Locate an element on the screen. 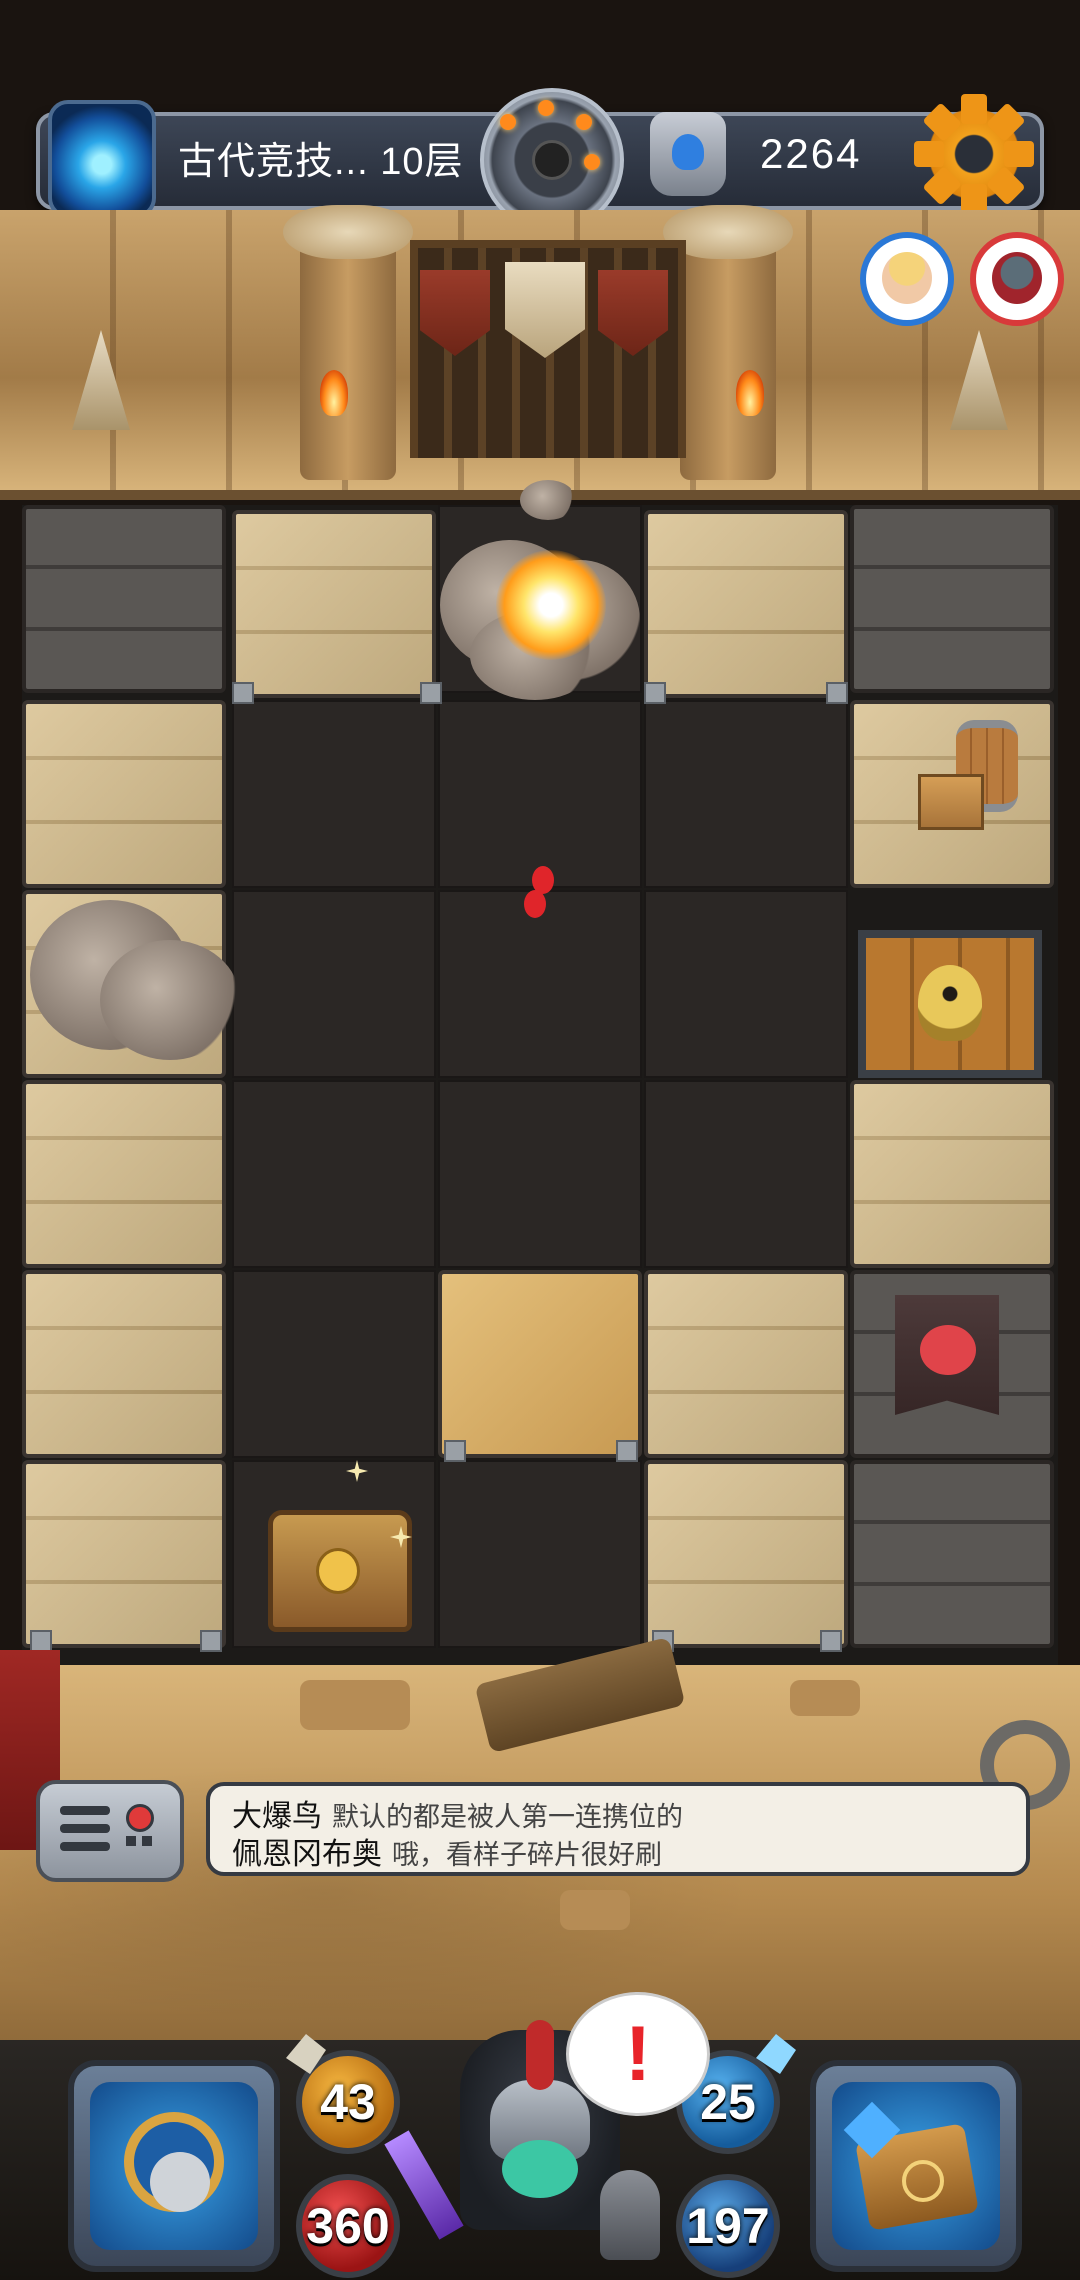  chat-line: 佩恩冈布奥 哦，看样子碎片很好刷 is located at coordinates (618, 1855).